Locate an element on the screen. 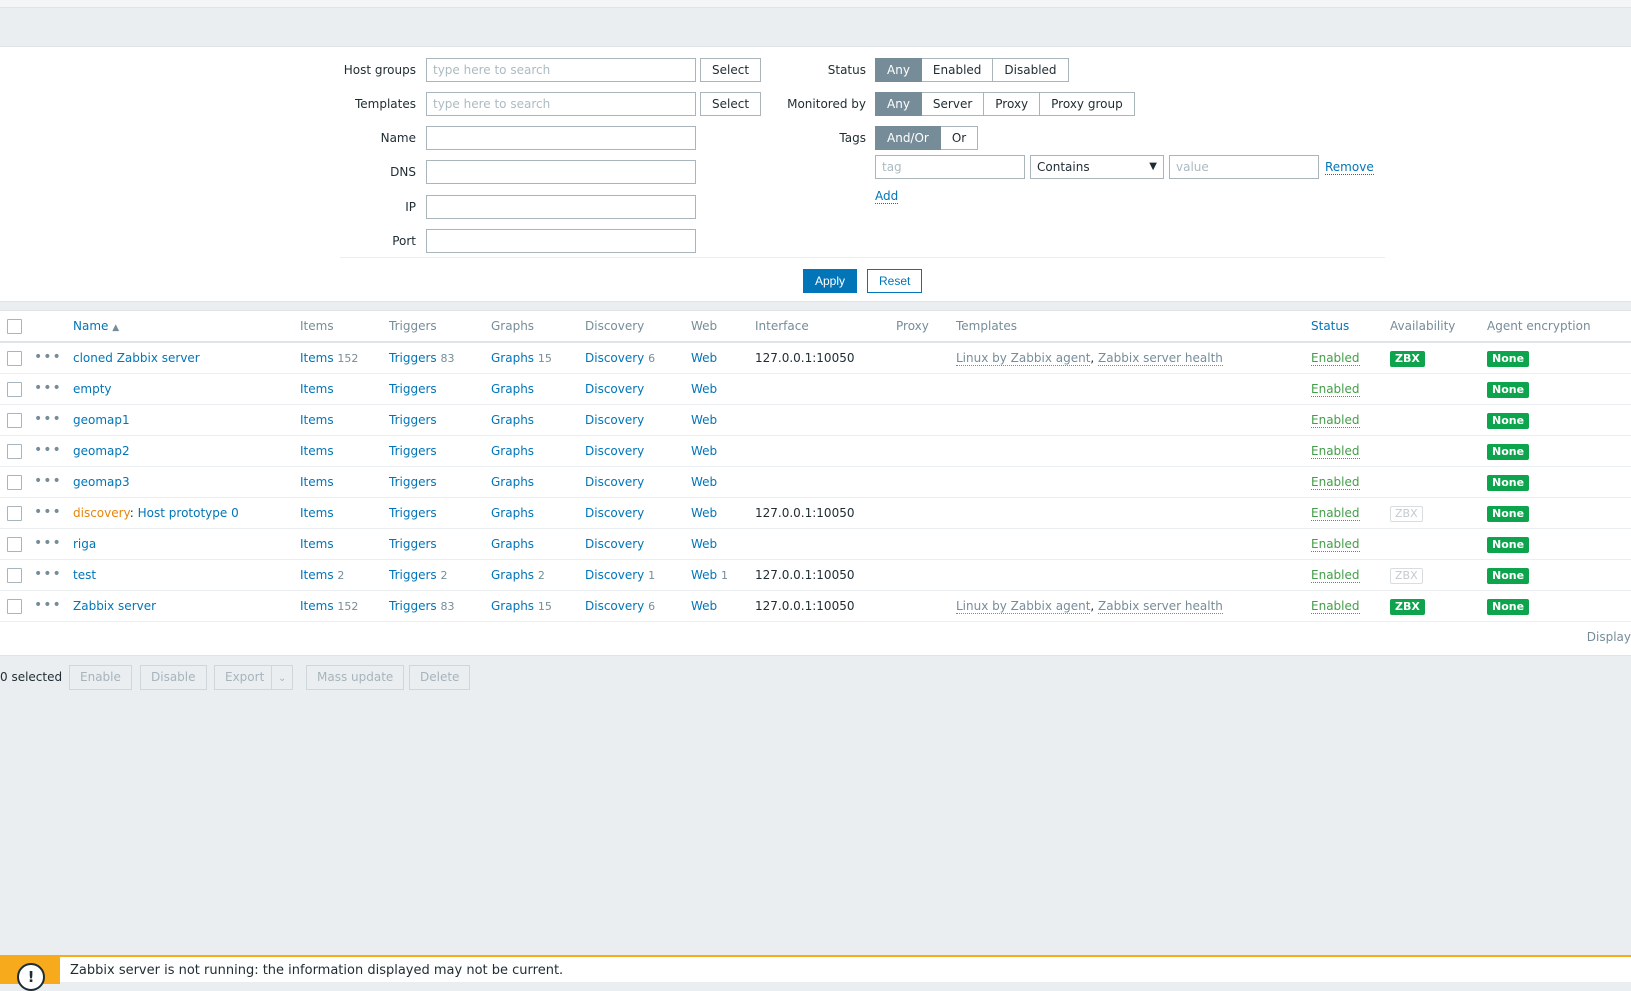 Image resolution: width=1631 pixels, height=991 pixels. ip-input is located at coordinates (561, 207).